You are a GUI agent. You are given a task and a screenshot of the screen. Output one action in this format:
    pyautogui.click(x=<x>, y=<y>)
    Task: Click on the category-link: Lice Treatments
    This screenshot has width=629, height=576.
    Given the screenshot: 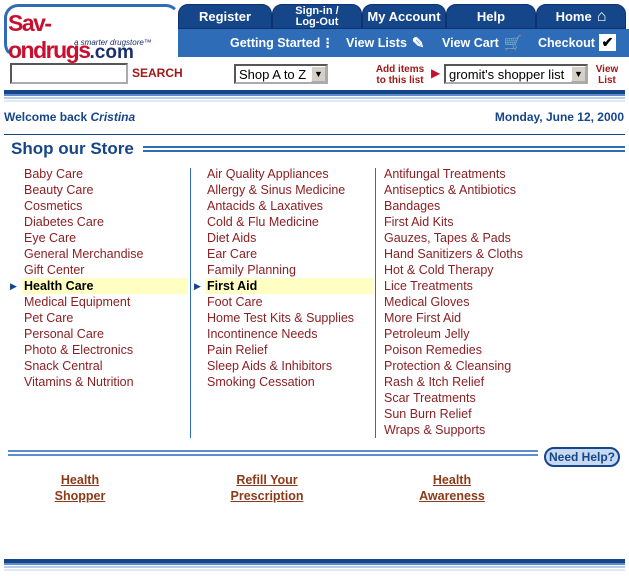 What is the action you would take?
    pyautogui.click(x=504, y=286)
    